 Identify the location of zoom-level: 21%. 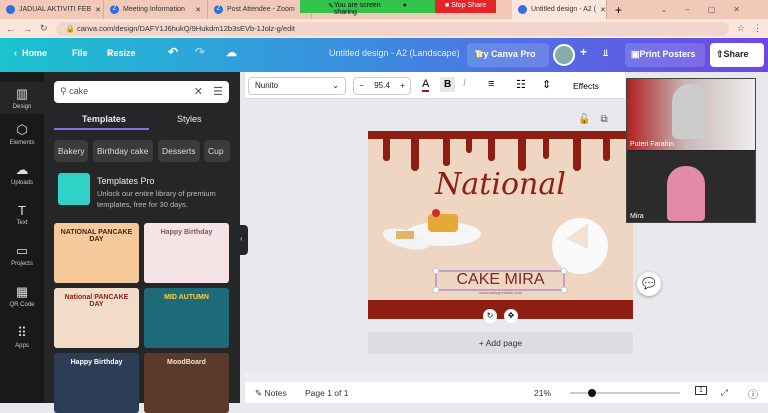
(542, 393).